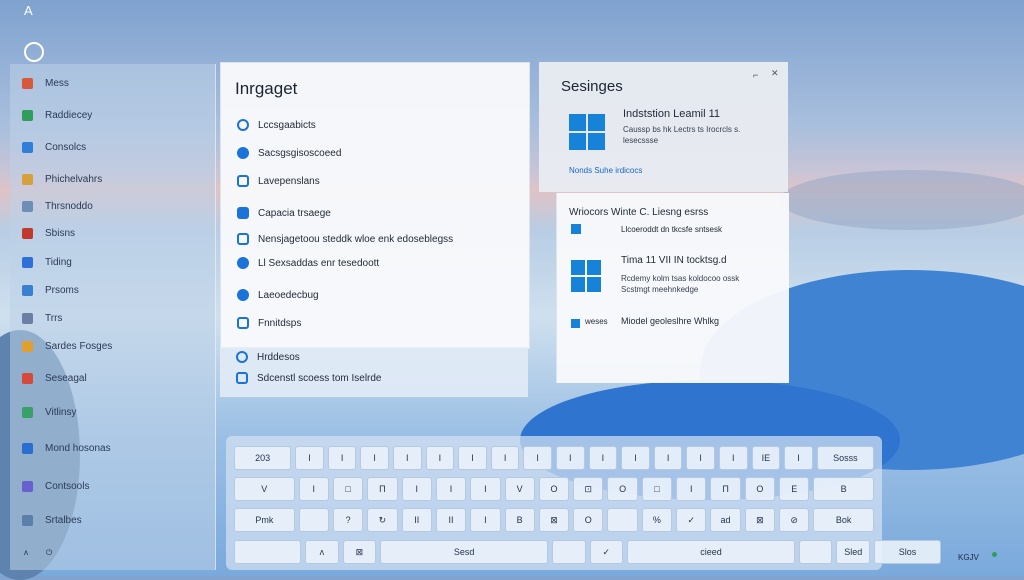 Image resolution: width=1024 pixels, height=580 pixels. I want to click on desktop-letter: A, so click(28, 10).